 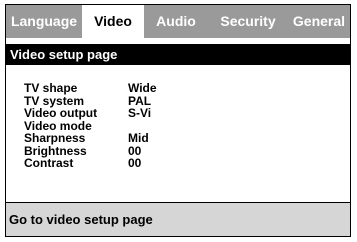 What do you see at coordinates (142, 88) in the screenshot?
I see `setting-value: Wide` at bounding box center [142, 88].